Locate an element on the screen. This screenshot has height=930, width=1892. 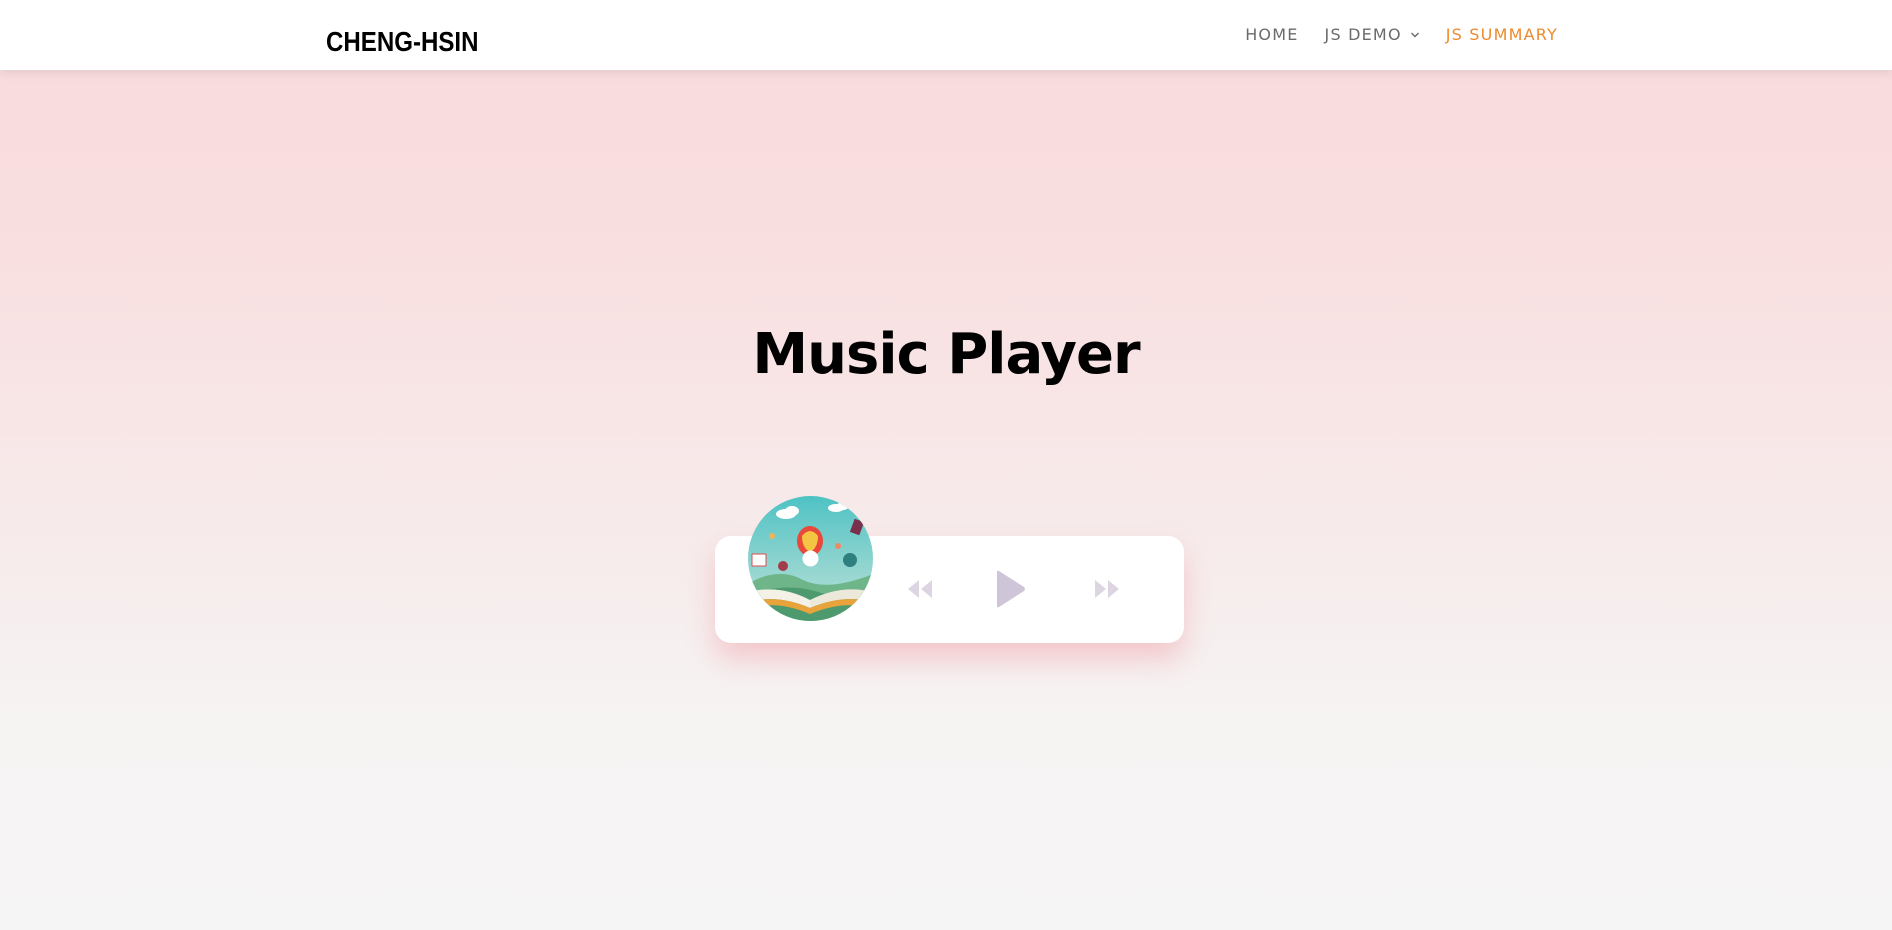
nav-js-demo: JS DEMO is located at coordinates (1372, 34).